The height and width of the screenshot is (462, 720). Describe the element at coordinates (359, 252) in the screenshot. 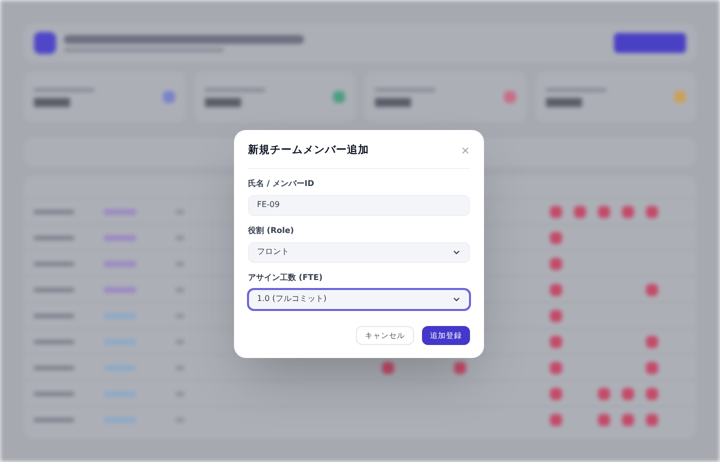

I see `select-field: フロント` at that location.